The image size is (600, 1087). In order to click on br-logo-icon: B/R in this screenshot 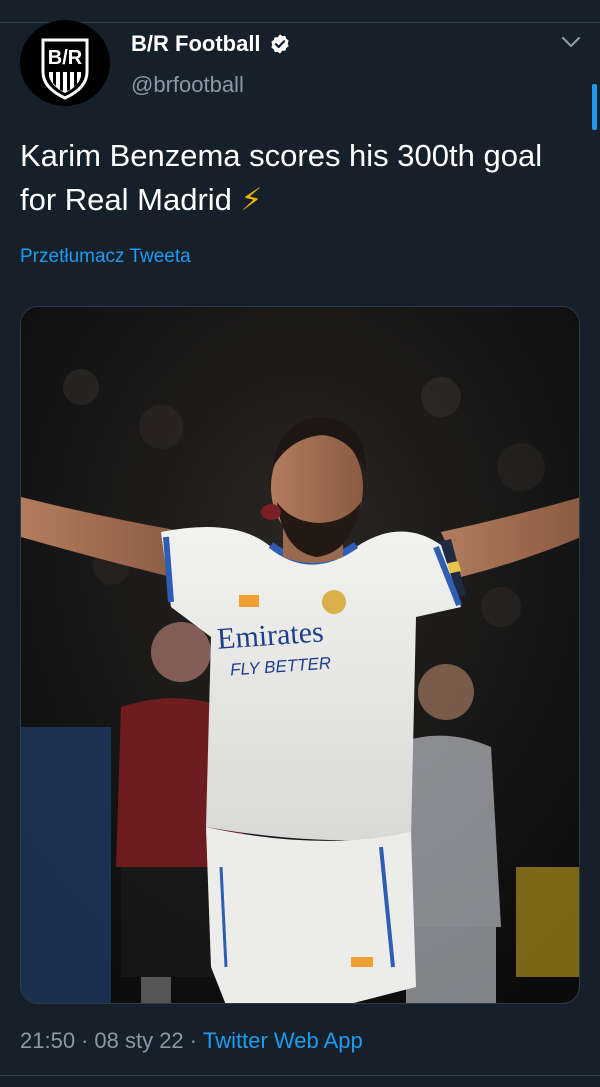, I will do `click(65, 63)`.